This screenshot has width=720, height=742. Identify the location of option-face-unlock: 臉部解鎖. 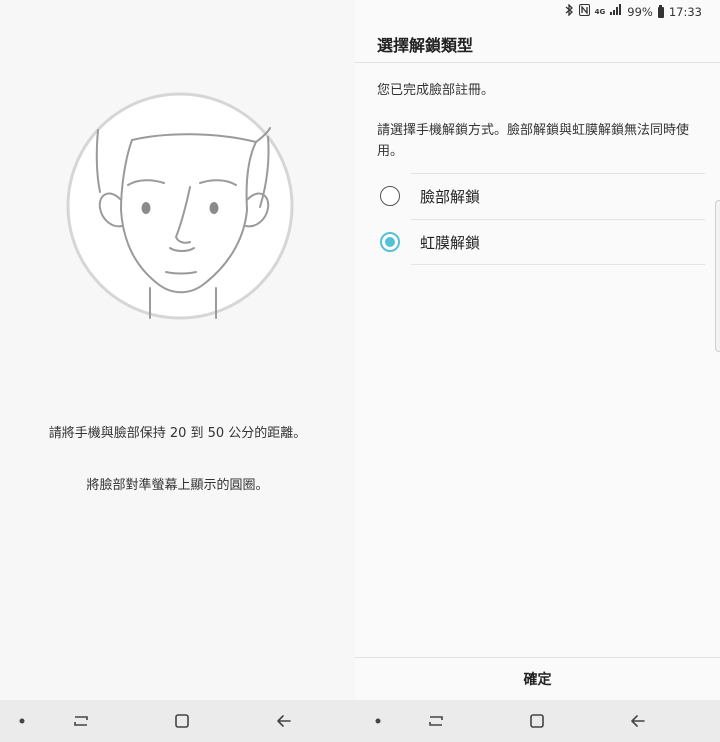
(537, 196).